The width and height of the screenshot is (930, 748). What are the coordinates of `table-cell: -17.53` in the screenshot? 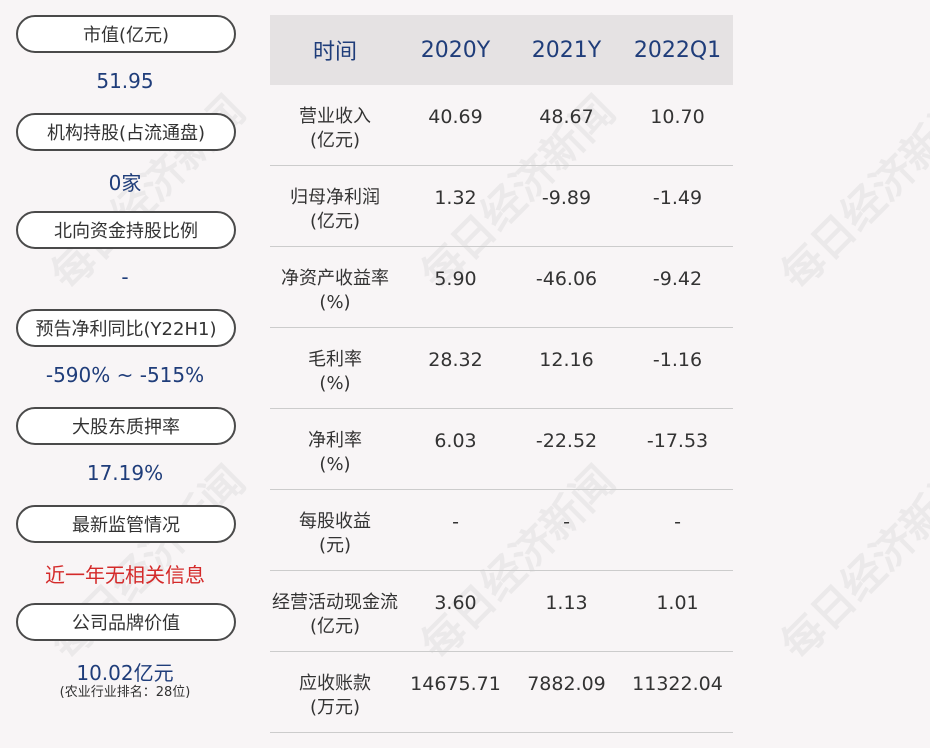 It's located at (677, 441).